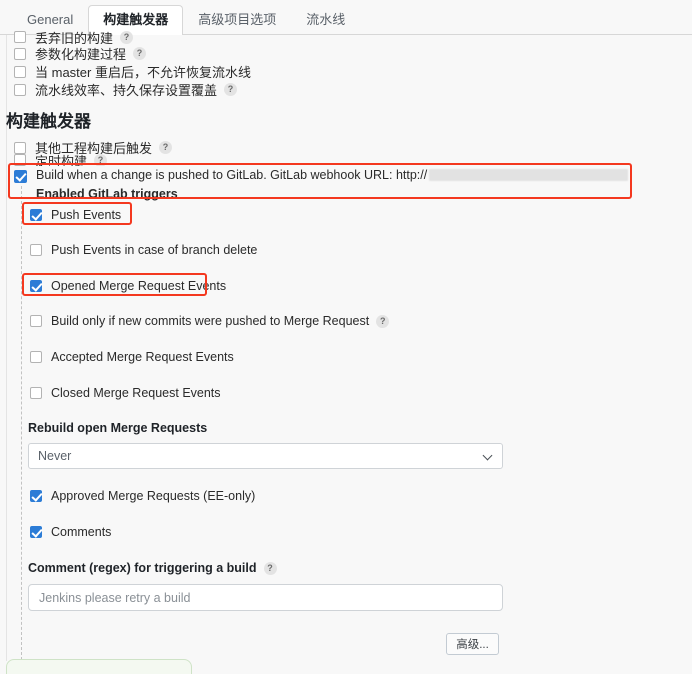  I want to click on option-closed-merge-request-events: Closed Merge Request Events, so click(125, 393).